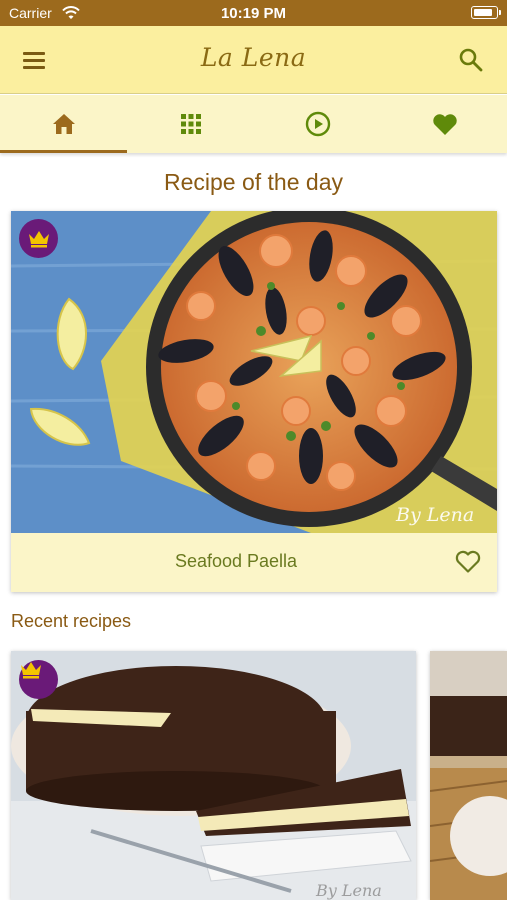 The height and width of the screenshot is (900, 507). I want to click on search-icon, so click(471, 60).